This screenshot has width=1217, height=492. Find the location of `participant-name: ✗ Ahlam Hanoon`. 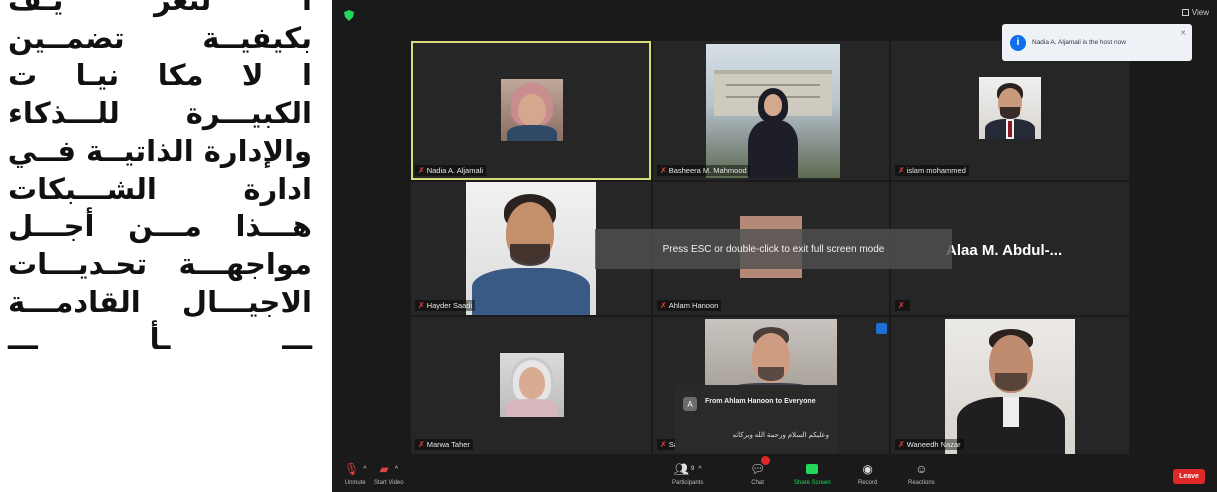

participant-name: ✗ Ahlam Hanoon is located at coordinates (689, 305).